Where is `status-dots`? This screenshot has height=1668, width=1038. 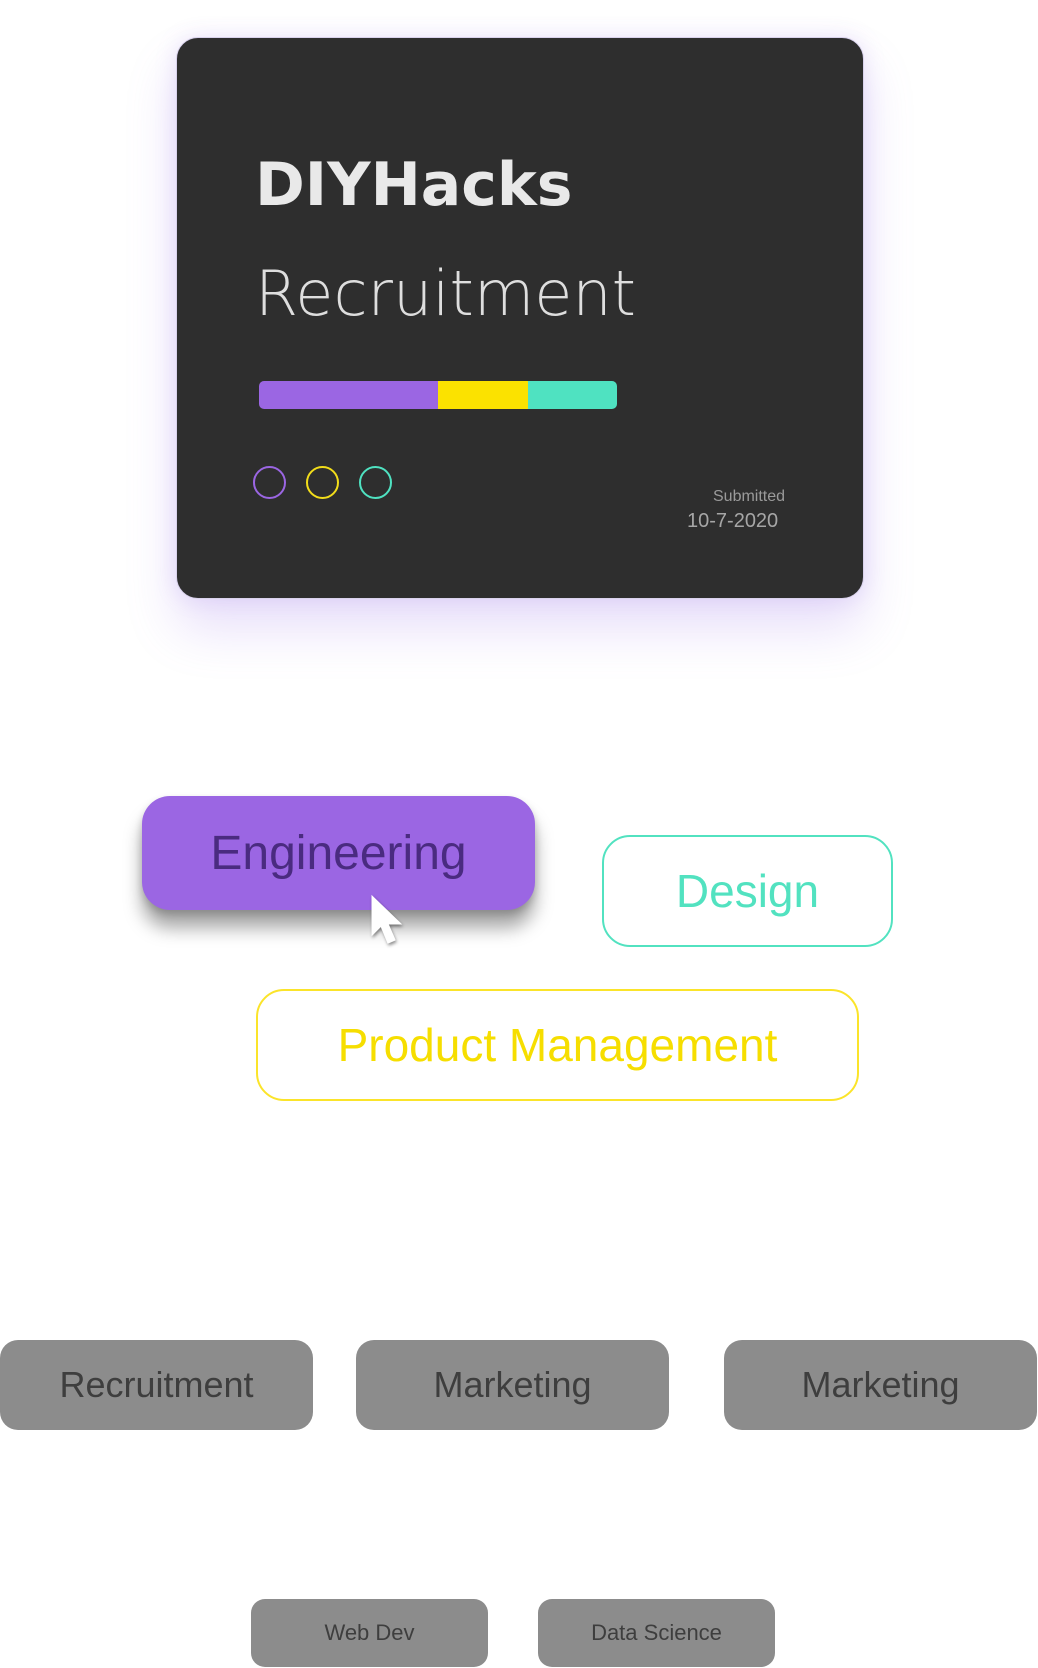 status-dots is located at coordinates (322, 482).